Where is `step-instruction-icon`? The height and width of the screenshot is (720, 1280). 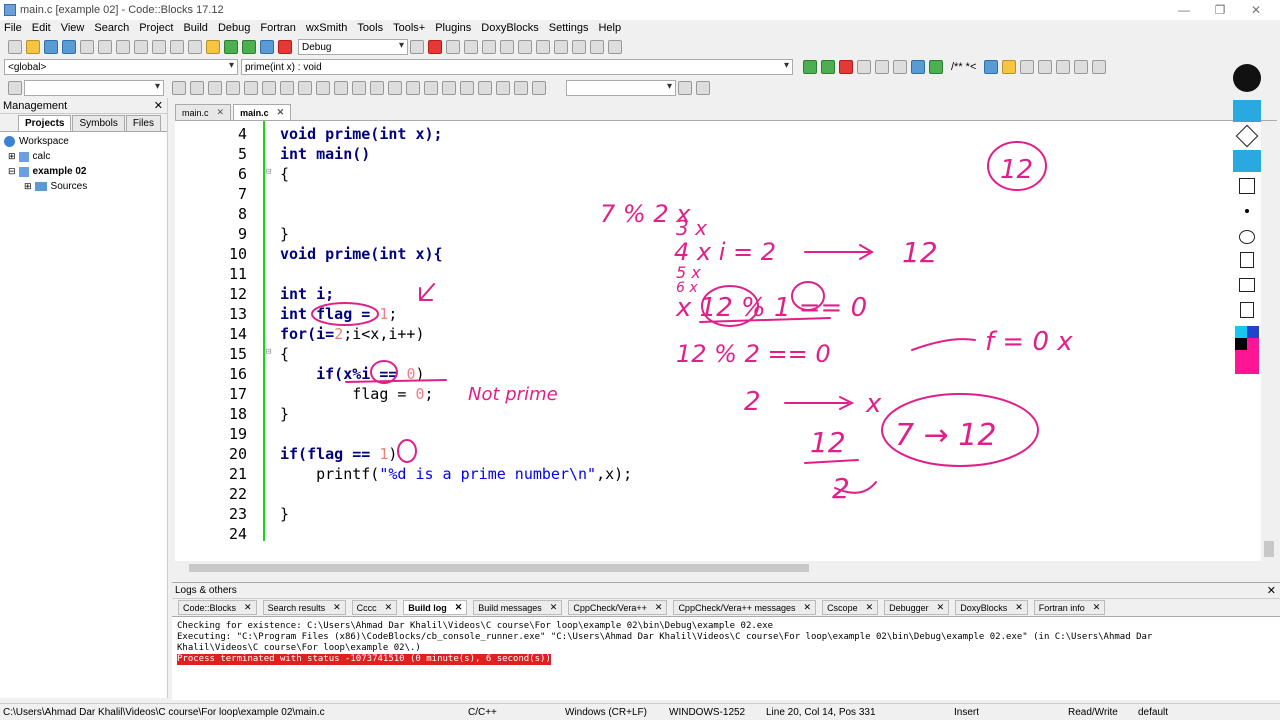 step-instruction-icon is located at coordinates (543, 47).